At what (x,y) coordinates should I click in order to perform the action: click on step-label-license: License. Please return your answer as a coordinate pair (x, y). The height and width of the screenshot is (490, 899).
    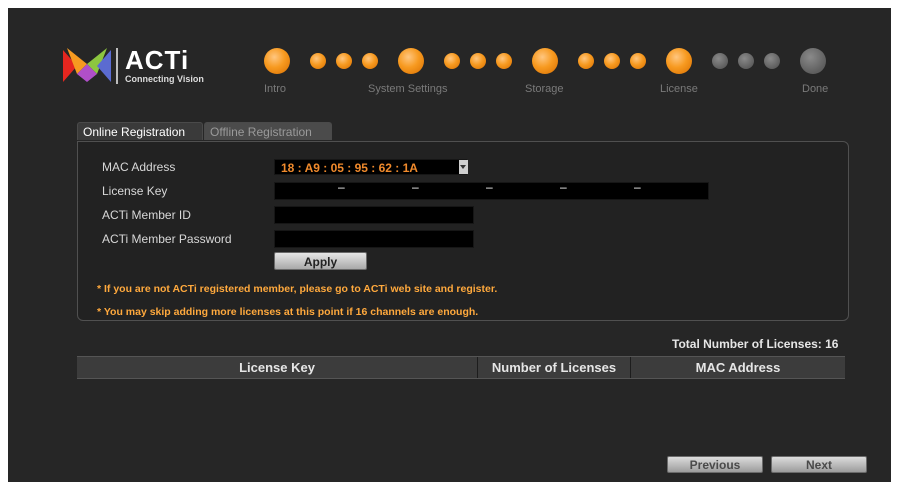
    Looking at the image, I should click on (679, 89).